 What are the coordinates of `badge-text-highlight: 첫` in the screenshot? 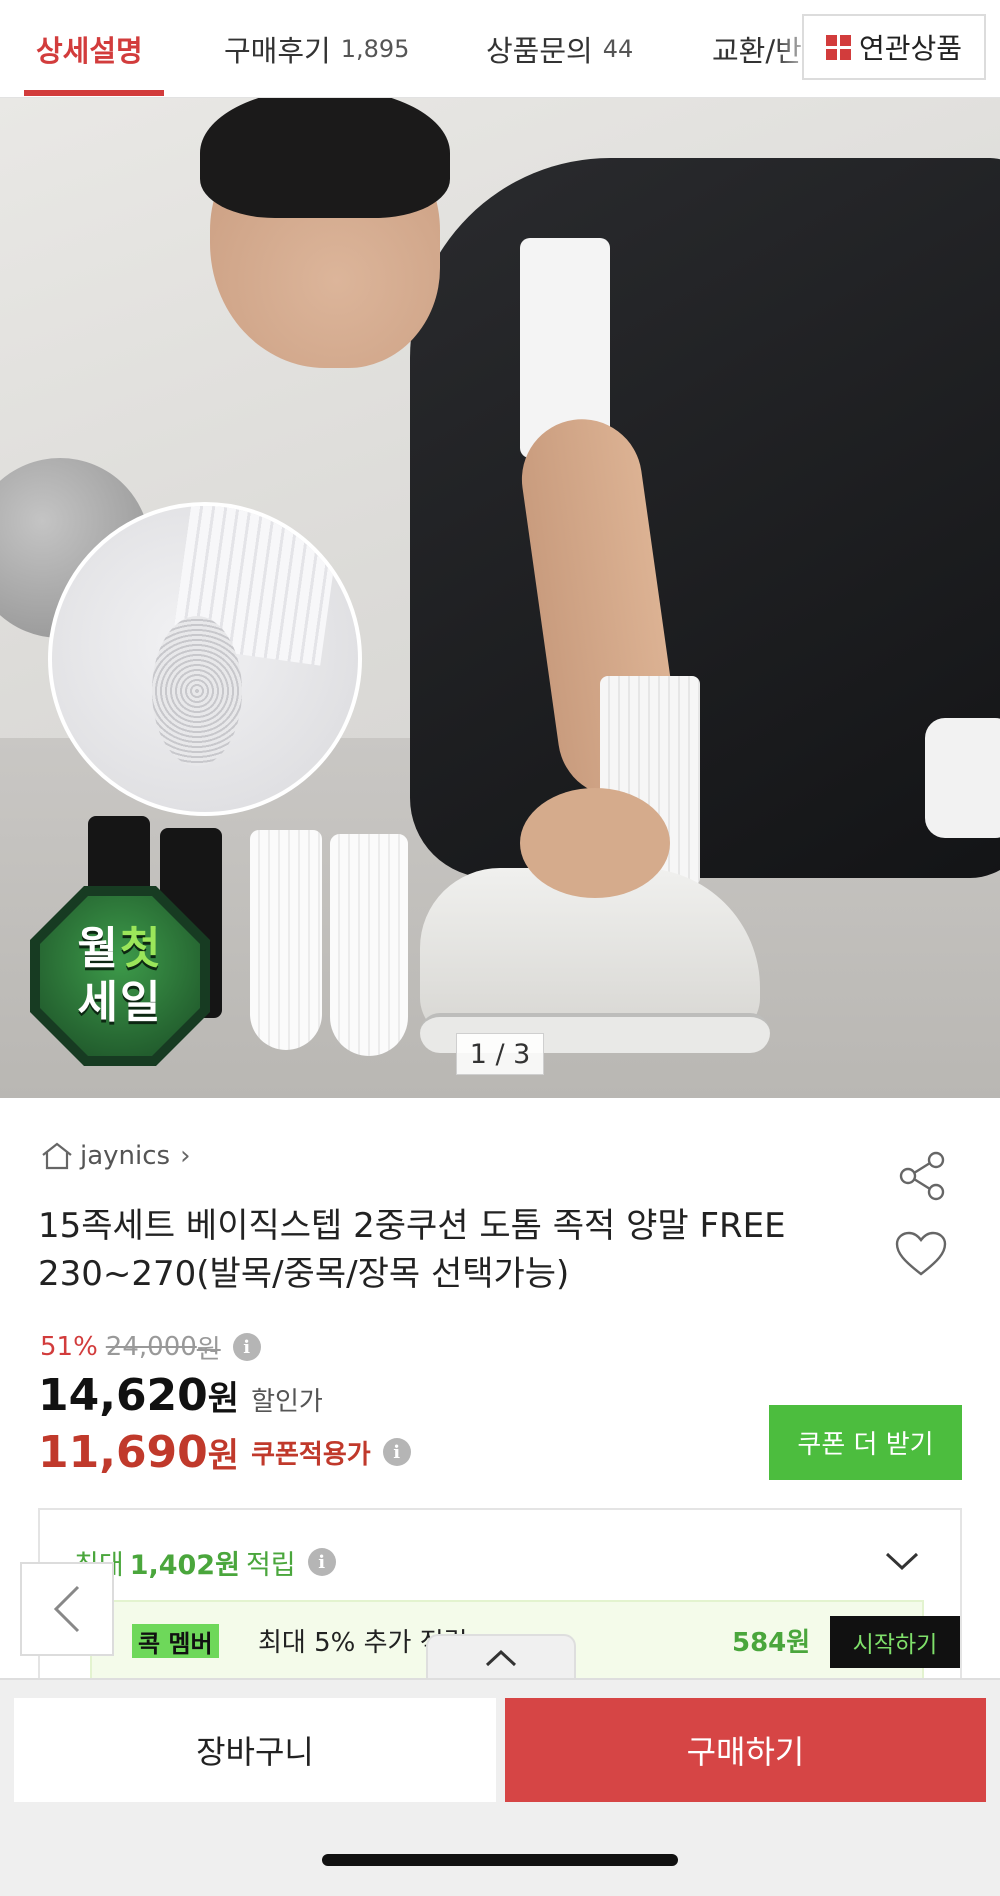 It's located at (141, 948).